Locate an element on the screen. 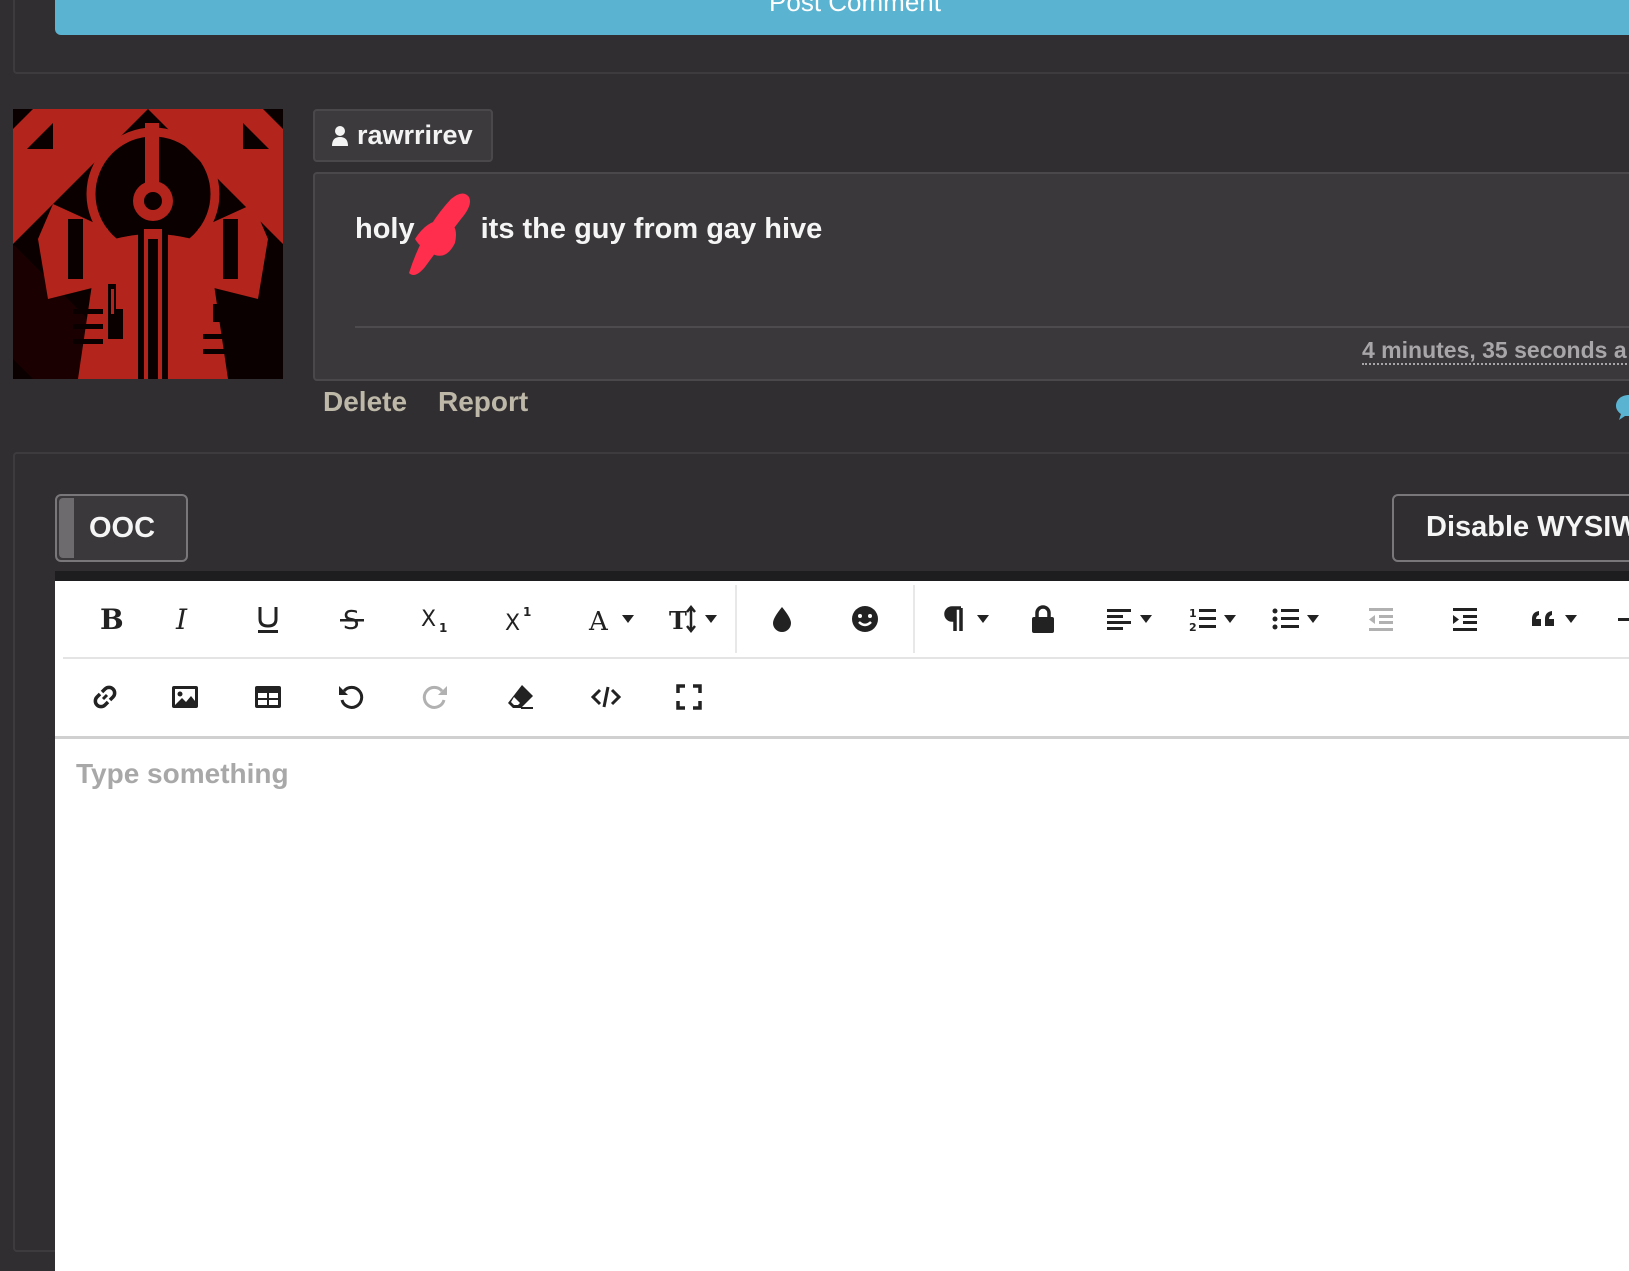  lock-icon is located at coordinates (1043, 619).